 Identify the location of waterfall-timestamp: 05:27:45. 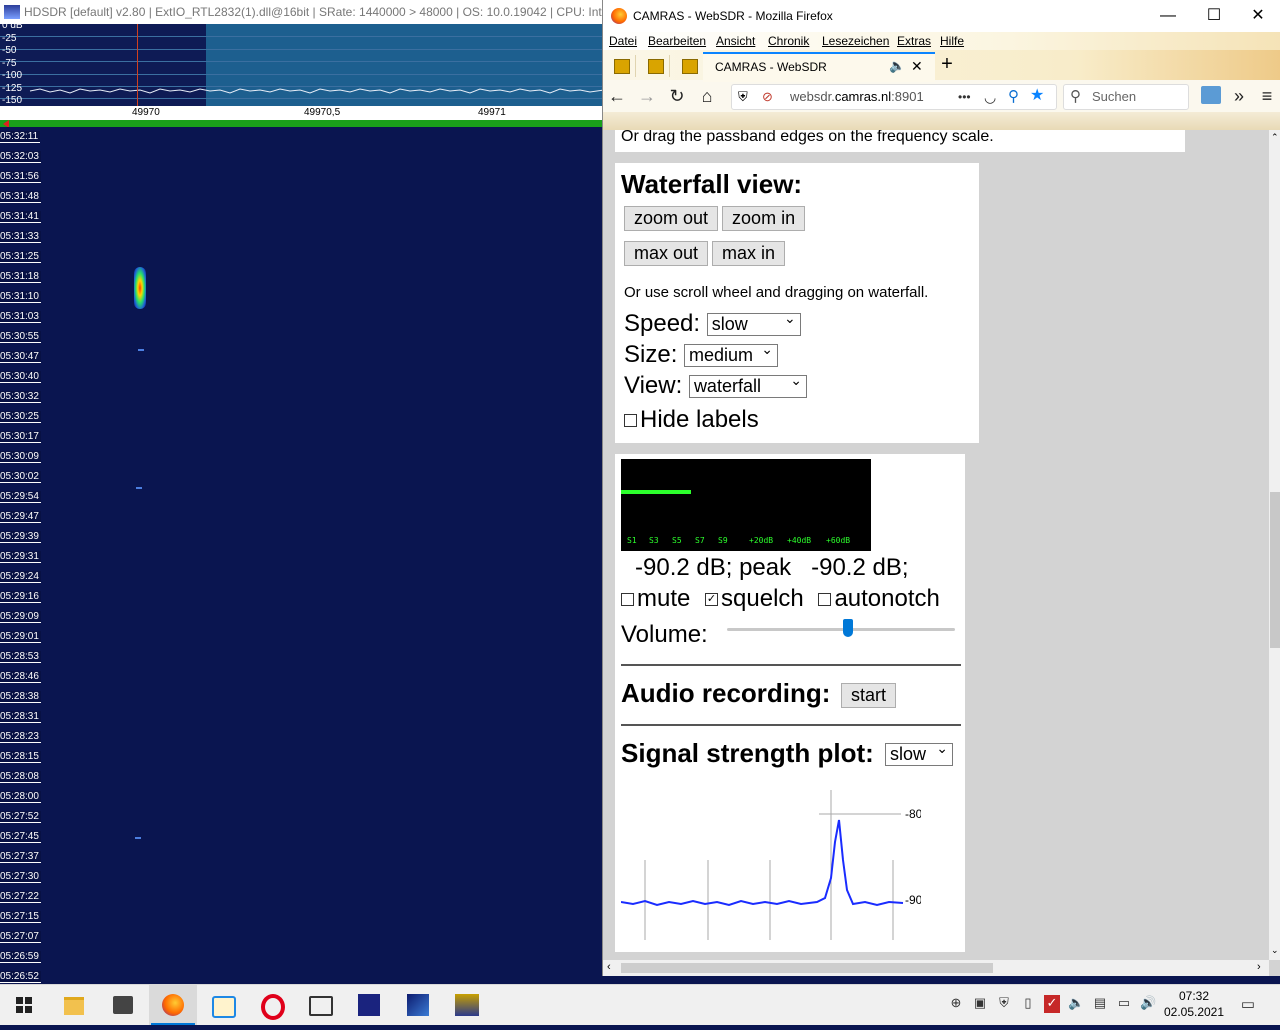
(20, 837).